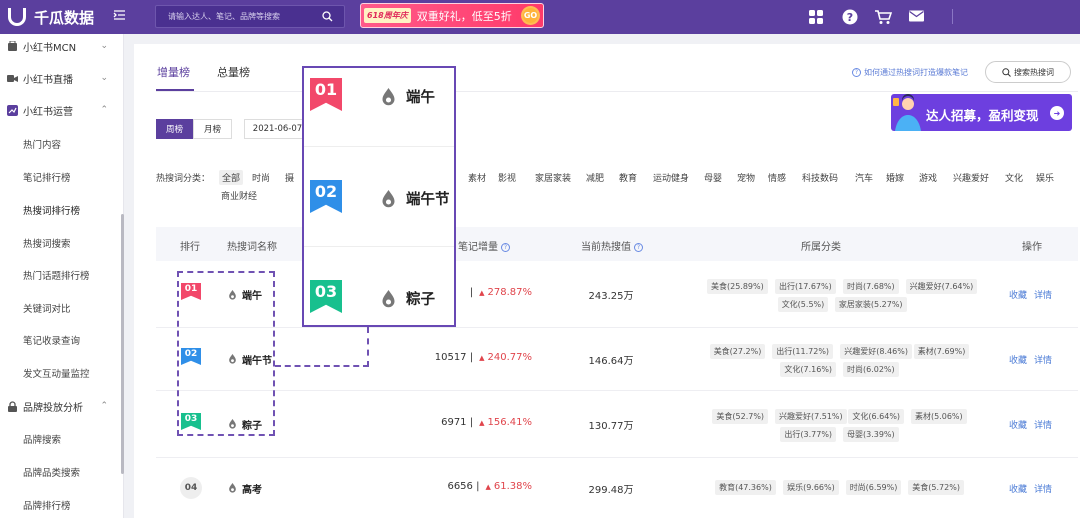 The width and height of the screenshot is (1080, 518). I want to click on category-chip: 文化(7.16%), so click(808, 369).